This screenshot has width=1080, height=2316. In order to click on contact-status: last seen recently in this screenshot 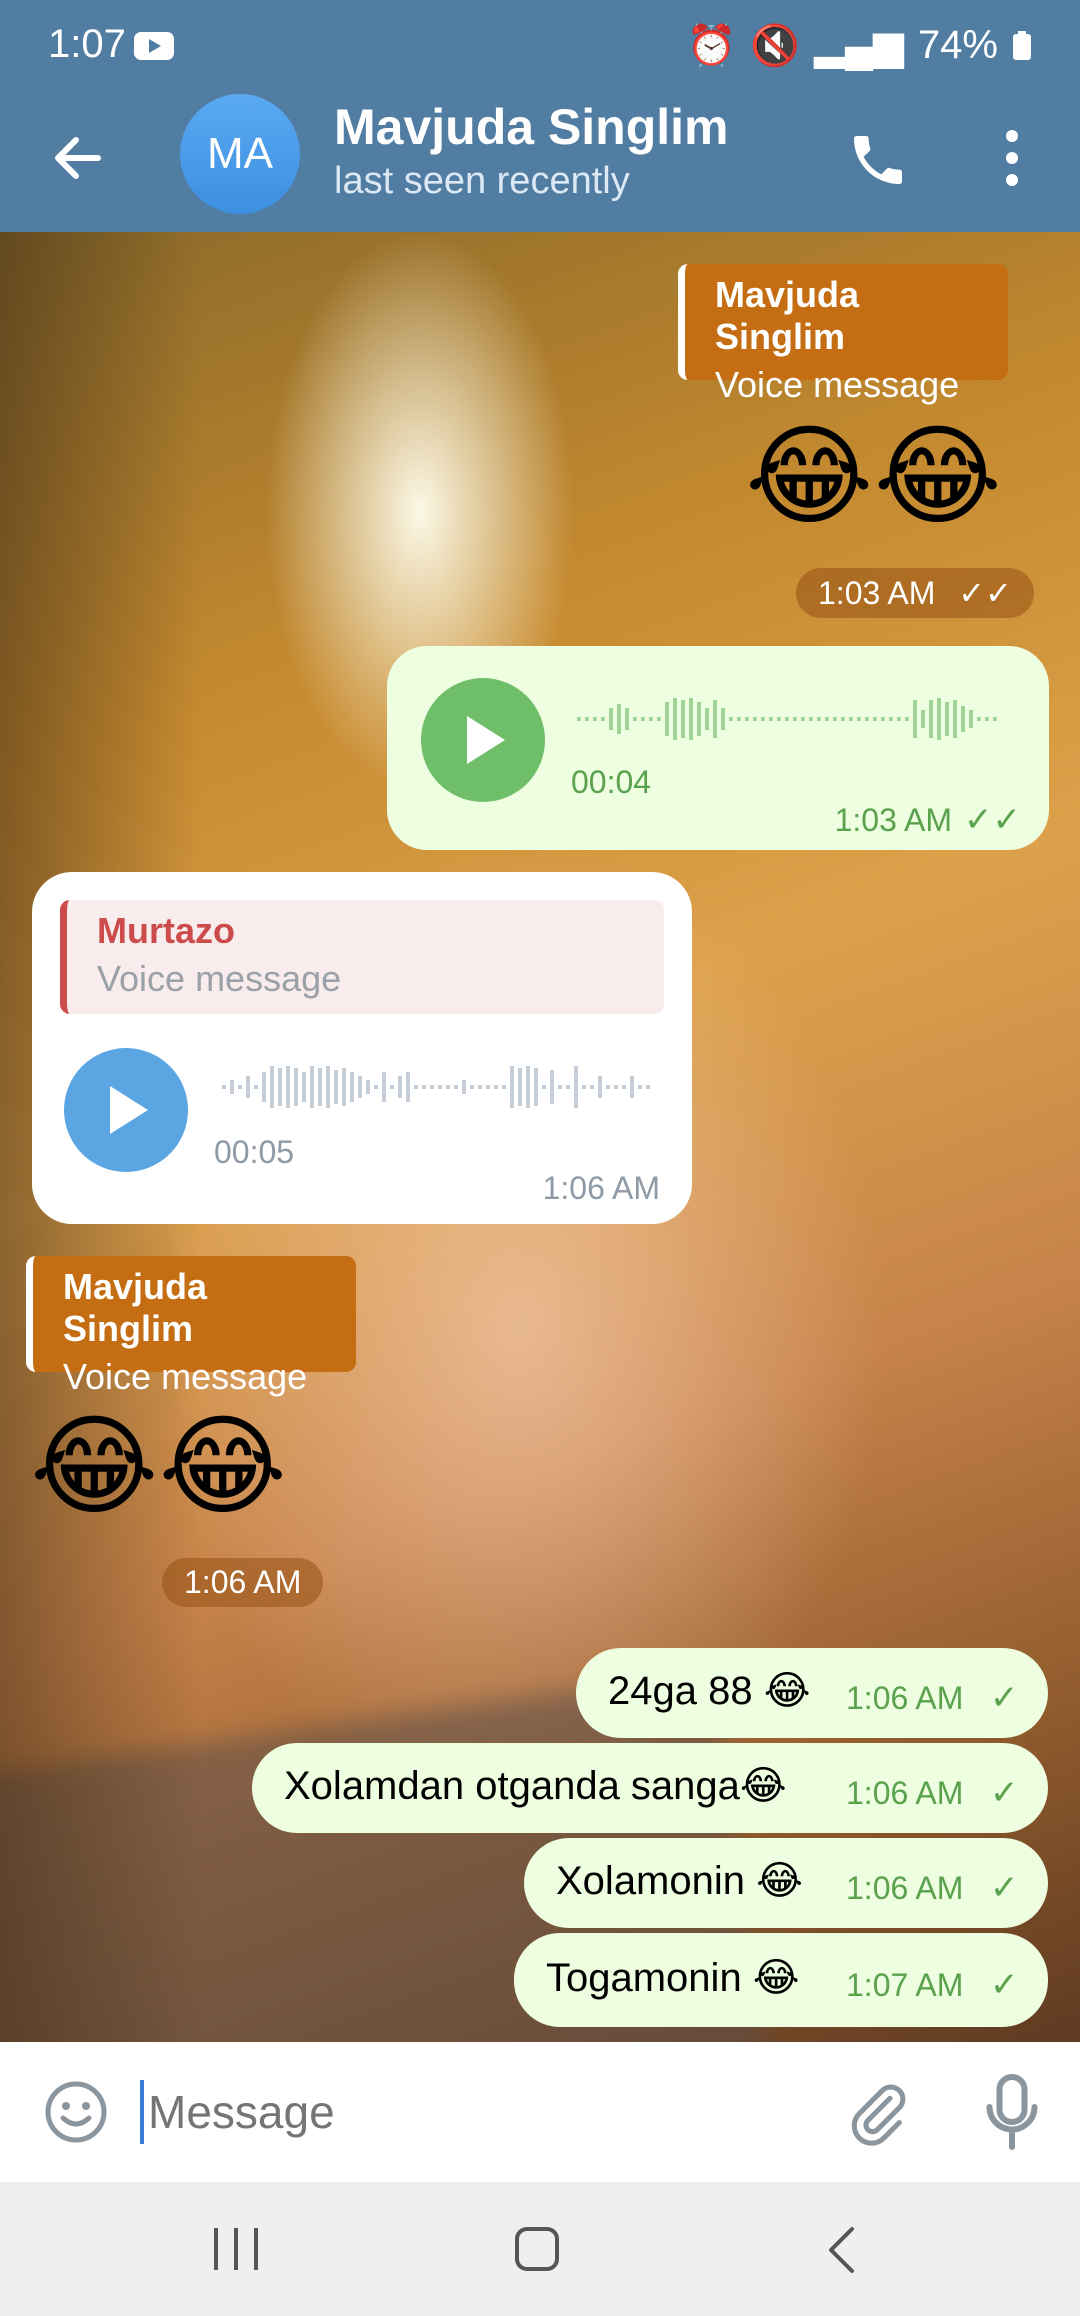, I will do `click(482, 181)`.